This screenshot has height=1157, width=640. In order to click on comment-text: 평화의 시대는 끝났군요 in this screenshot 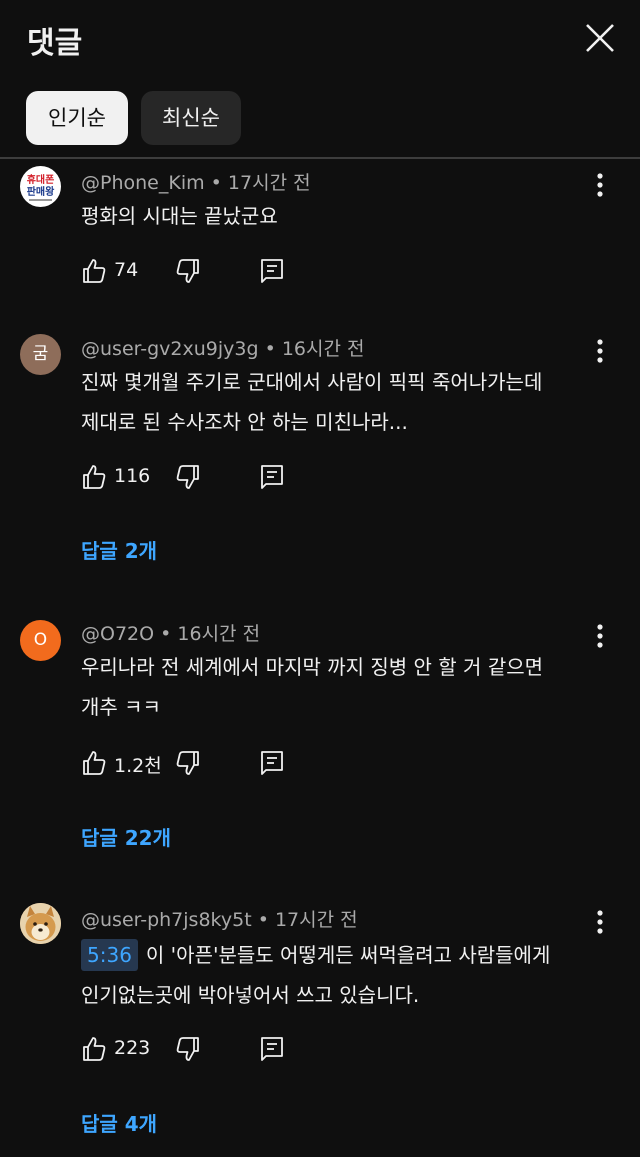, I will do `click(341, 216)`.